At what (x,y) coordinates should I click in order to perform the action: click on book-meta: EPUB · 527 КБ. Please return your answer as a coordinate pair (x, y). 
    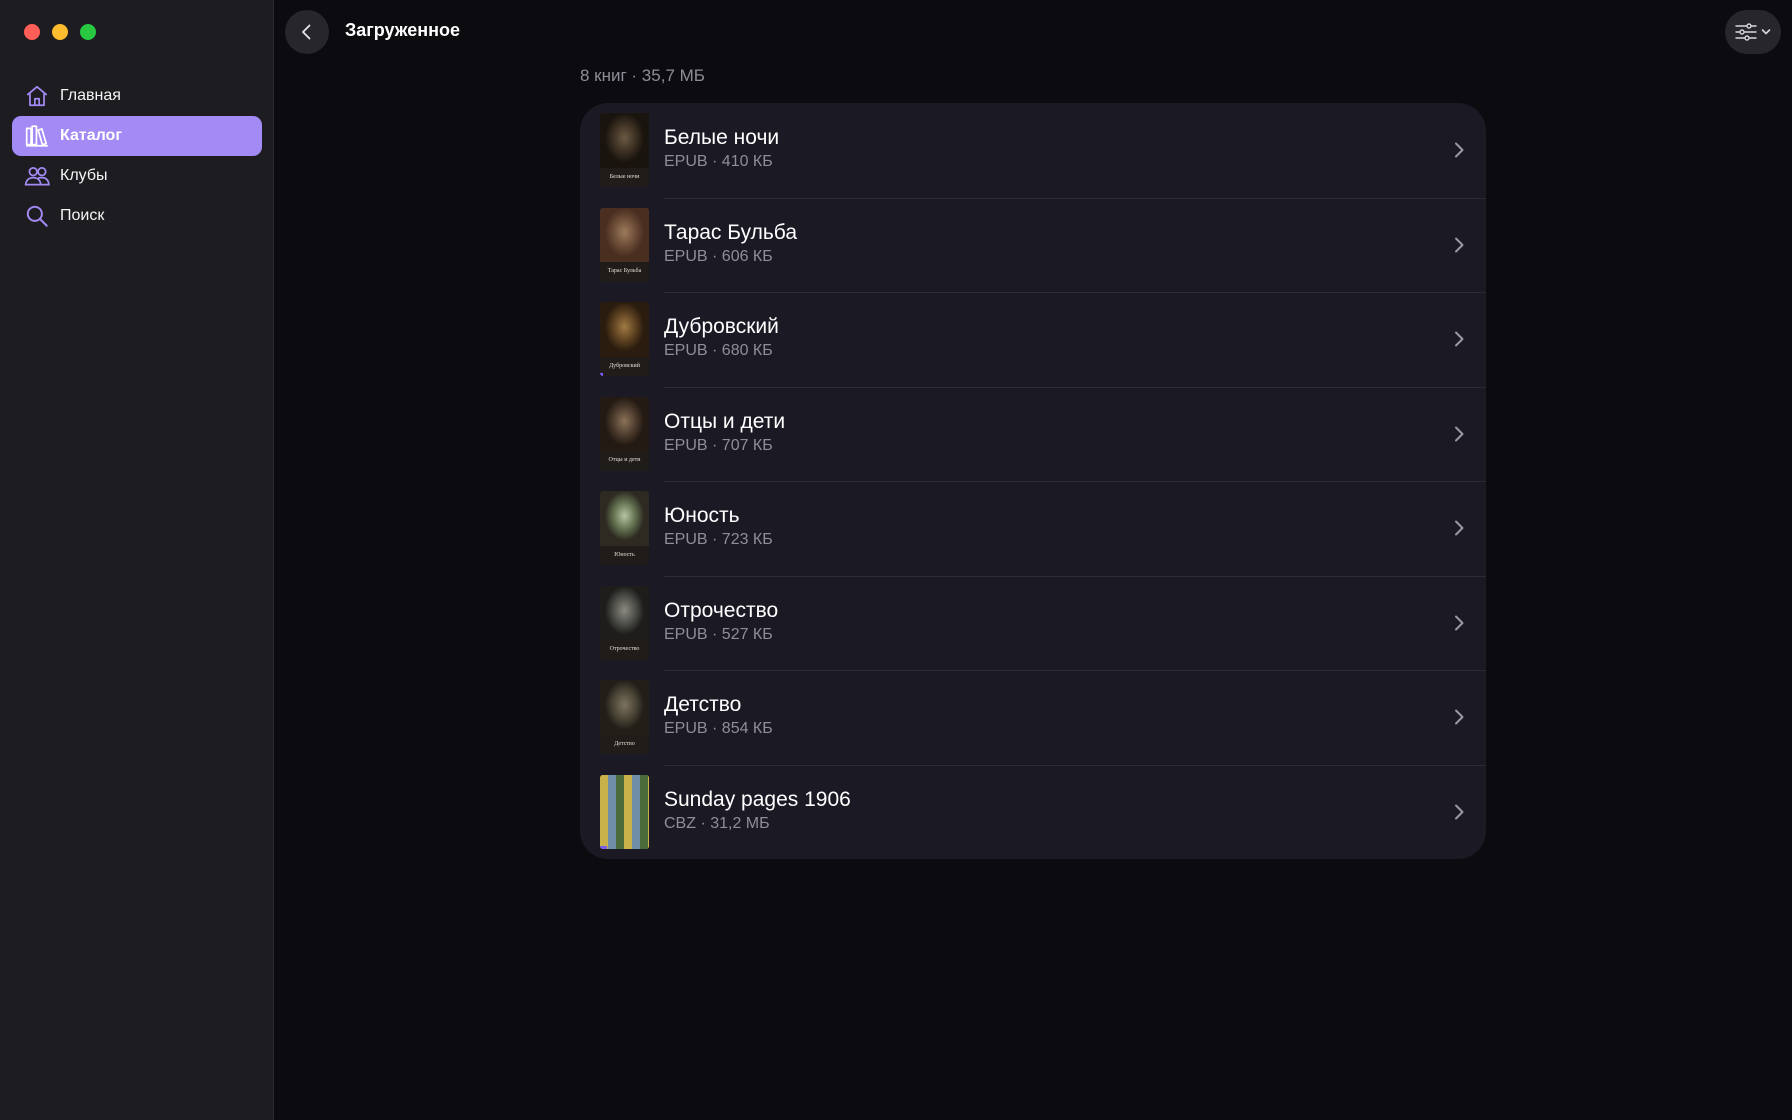
    Looking at the image, I should click on (718, 634).